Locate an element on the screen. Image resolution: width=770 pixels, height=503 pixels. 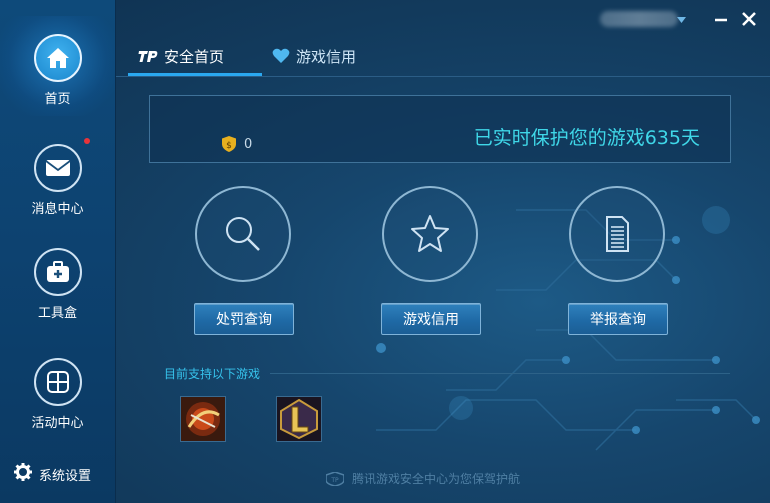
coin-balance: $ 0 is located at coordinates (237, 144).